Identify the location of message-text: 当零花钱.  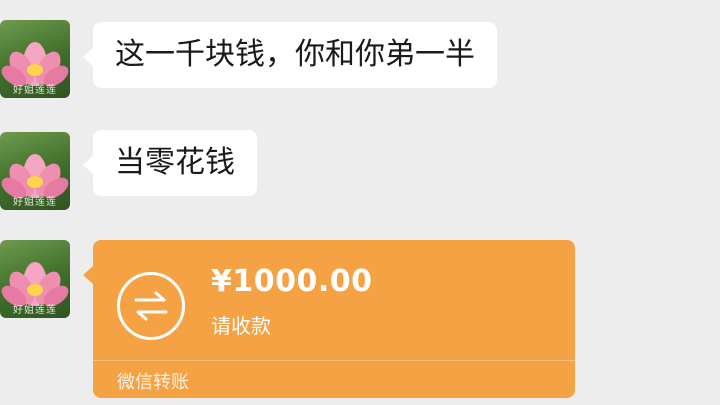
(175, 162).